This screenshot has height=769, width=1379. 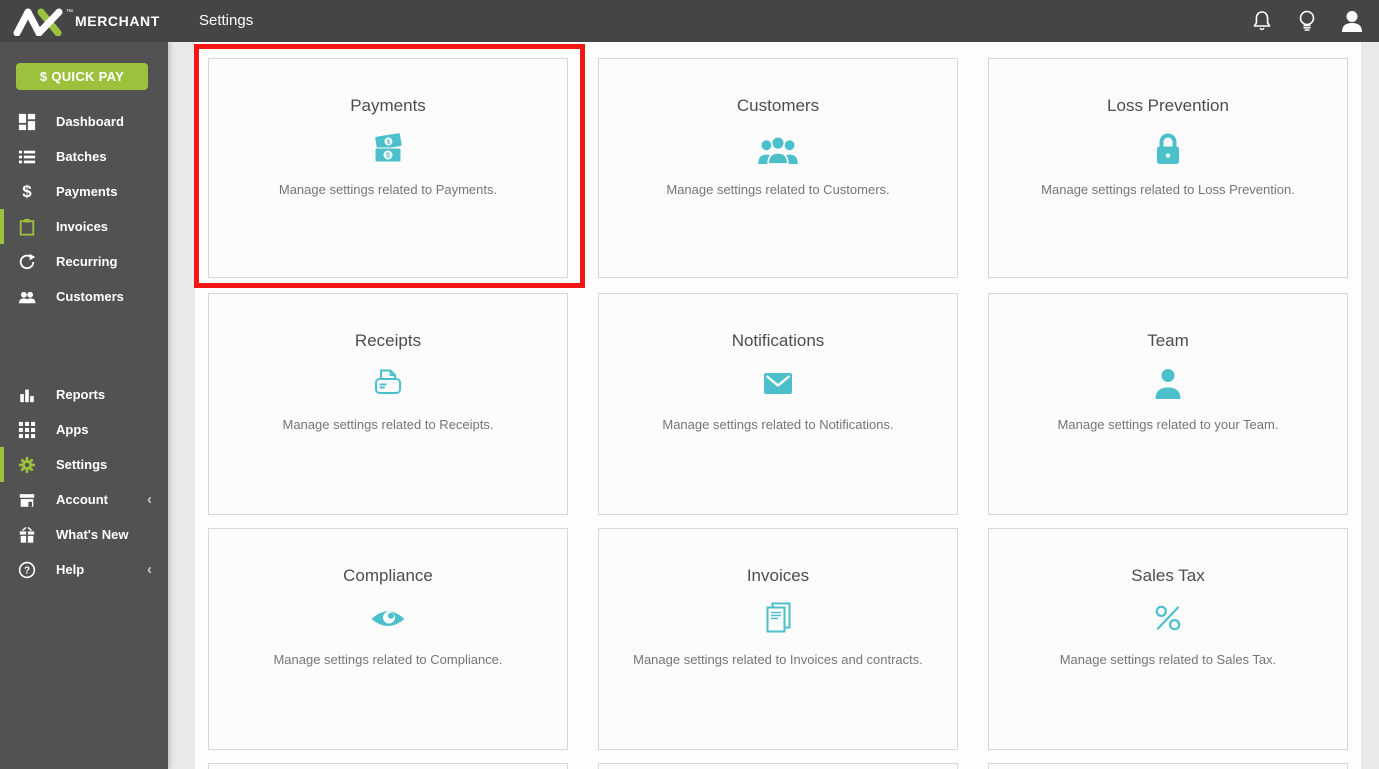 What do you see at coordinates (778, 383) in the screenshot?
I see `envelope-icon` at bounding box center [778, 383].